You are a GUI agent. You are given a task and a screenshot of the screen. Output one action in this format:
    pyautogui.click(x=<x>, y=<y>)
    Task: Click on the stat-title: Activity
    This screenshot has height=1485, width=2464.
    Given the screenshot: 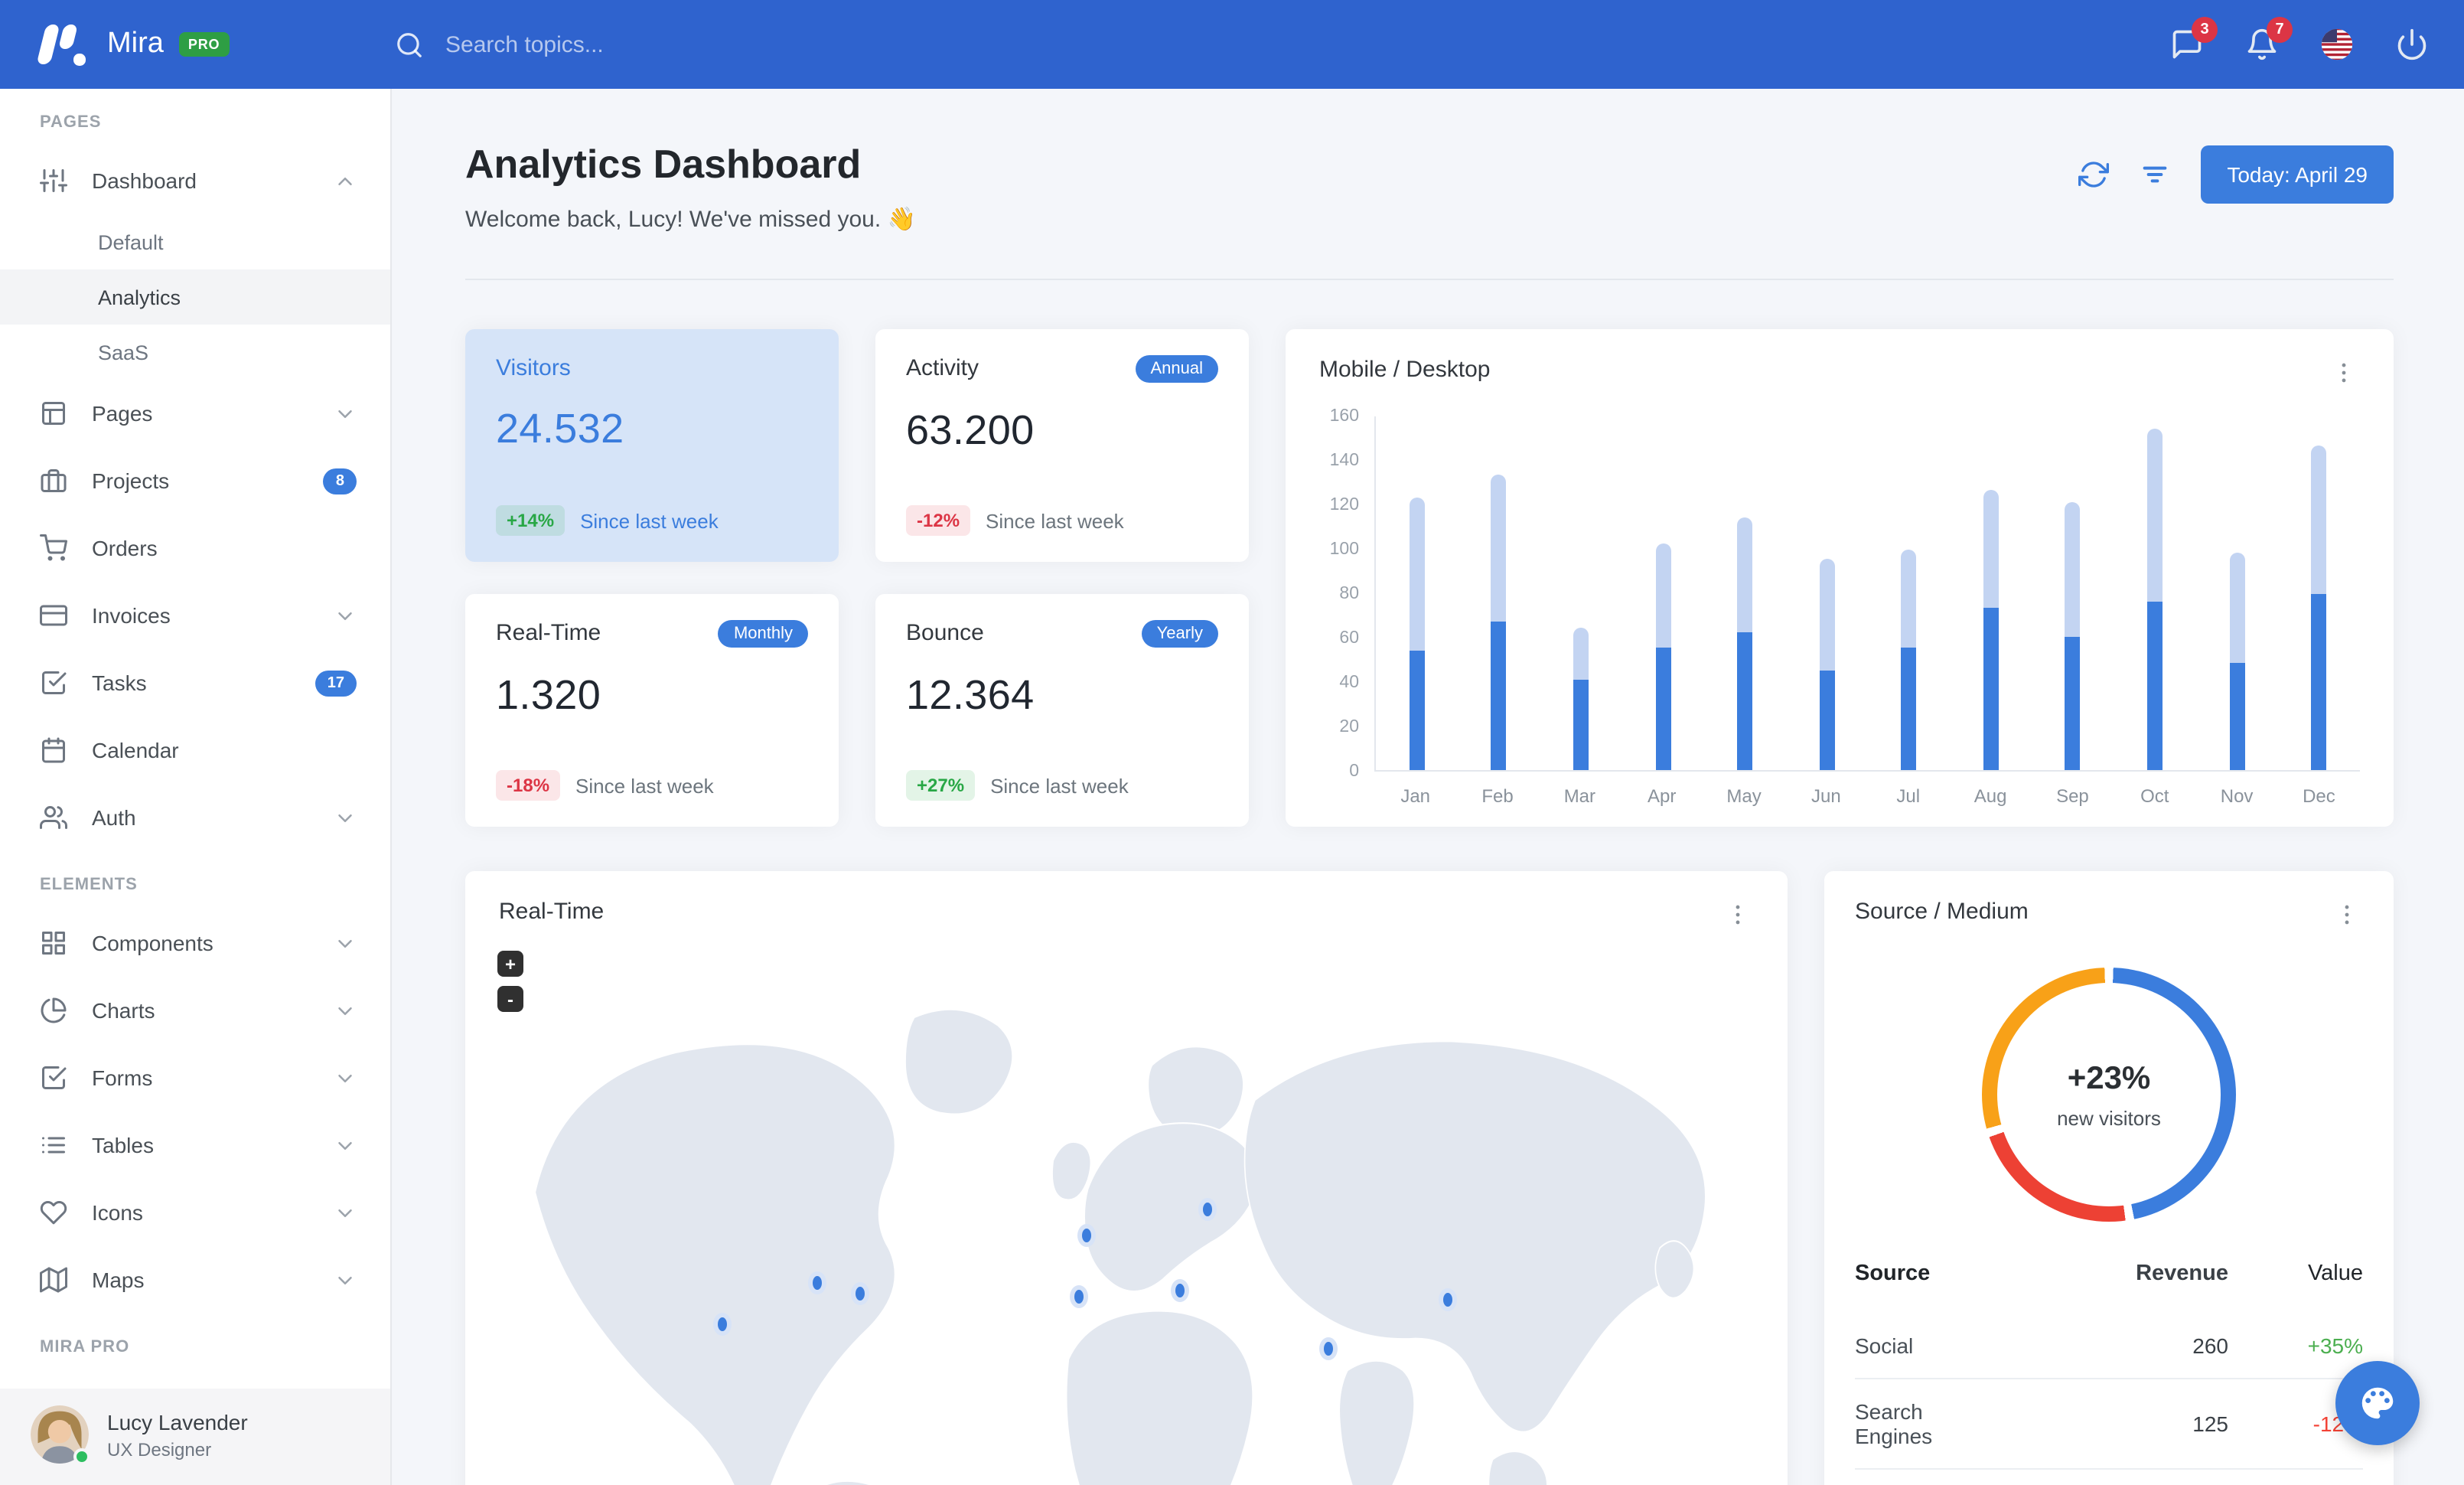 What is the action you would take?
    pyautogui.click(x=943, y=368)
    